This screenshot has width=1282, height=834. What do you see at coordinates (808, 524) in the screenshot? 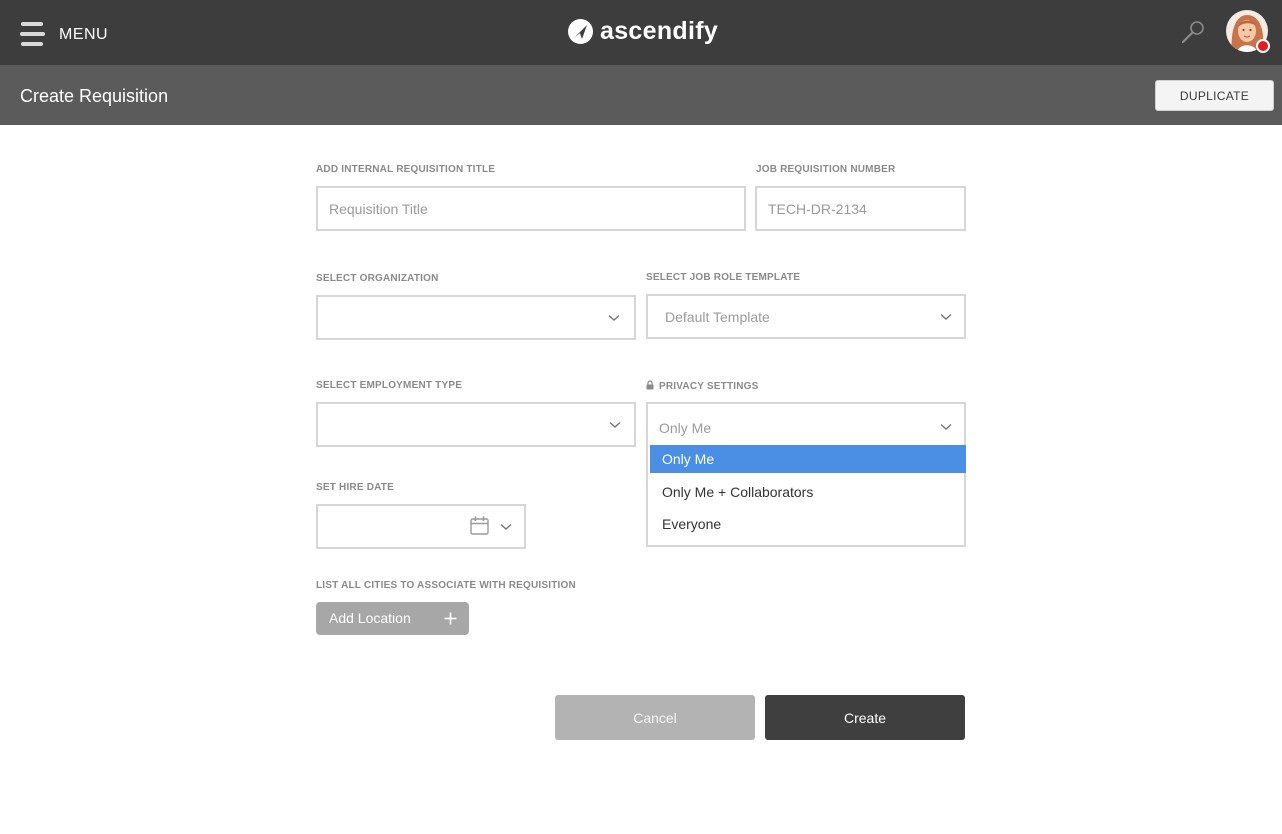
I see `privacy-option-everyone: Everyone` at bounding box center [808, 524].